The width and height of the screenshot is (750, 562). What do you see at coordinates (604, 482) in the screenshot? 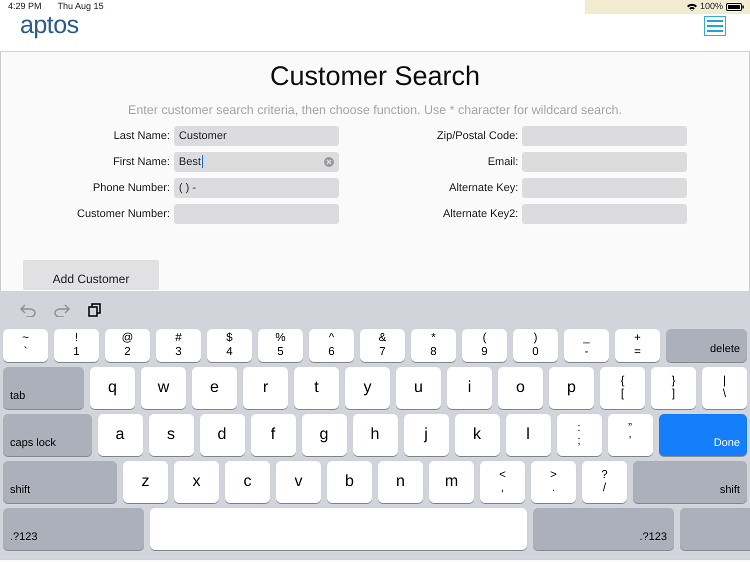
I see `key: ? /` at bounding box center [604, 482].